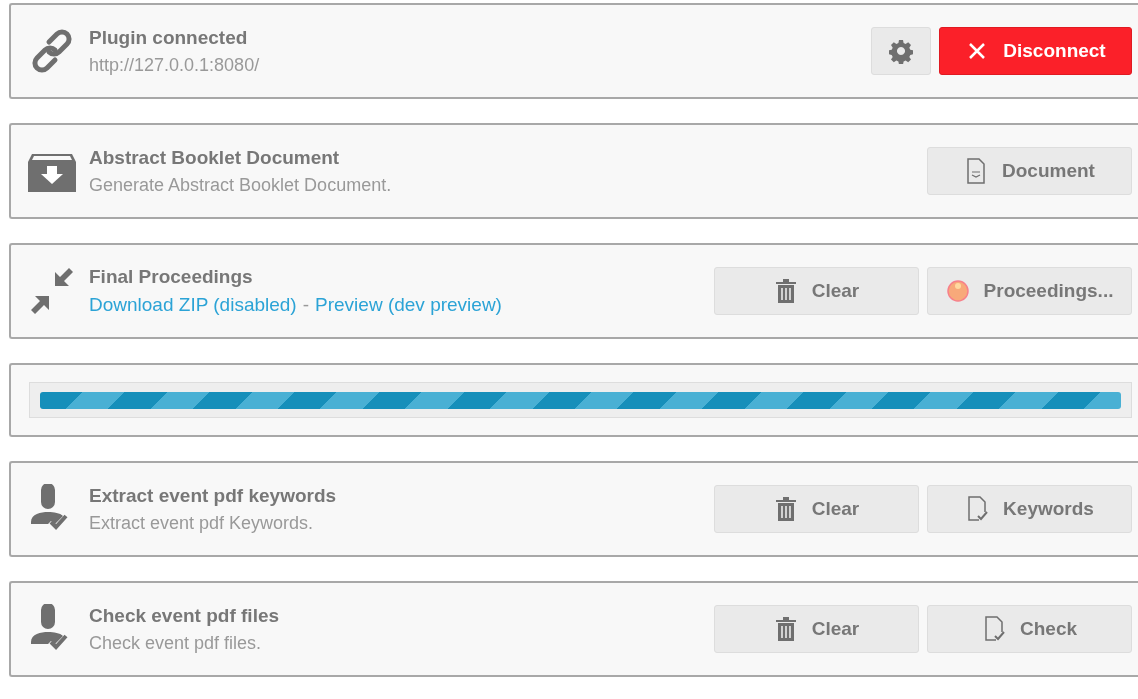 This screenshot has width=1138, height=699. Describe the element at coordinates (241, 185) in the screenshot. I see `panel-subtitle: Generate Abstract Booklet Document.` at that location.